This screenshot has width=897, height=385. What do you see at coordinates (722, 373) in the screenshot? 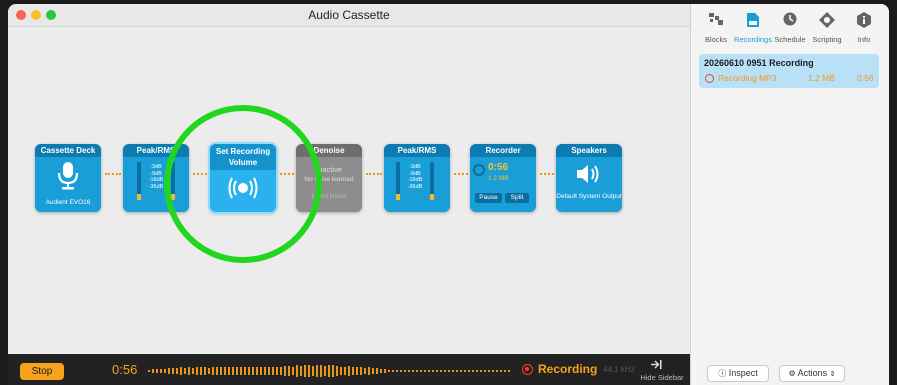
I see `info-circle-icon: ⓘ` at bounding box center [722, 373].